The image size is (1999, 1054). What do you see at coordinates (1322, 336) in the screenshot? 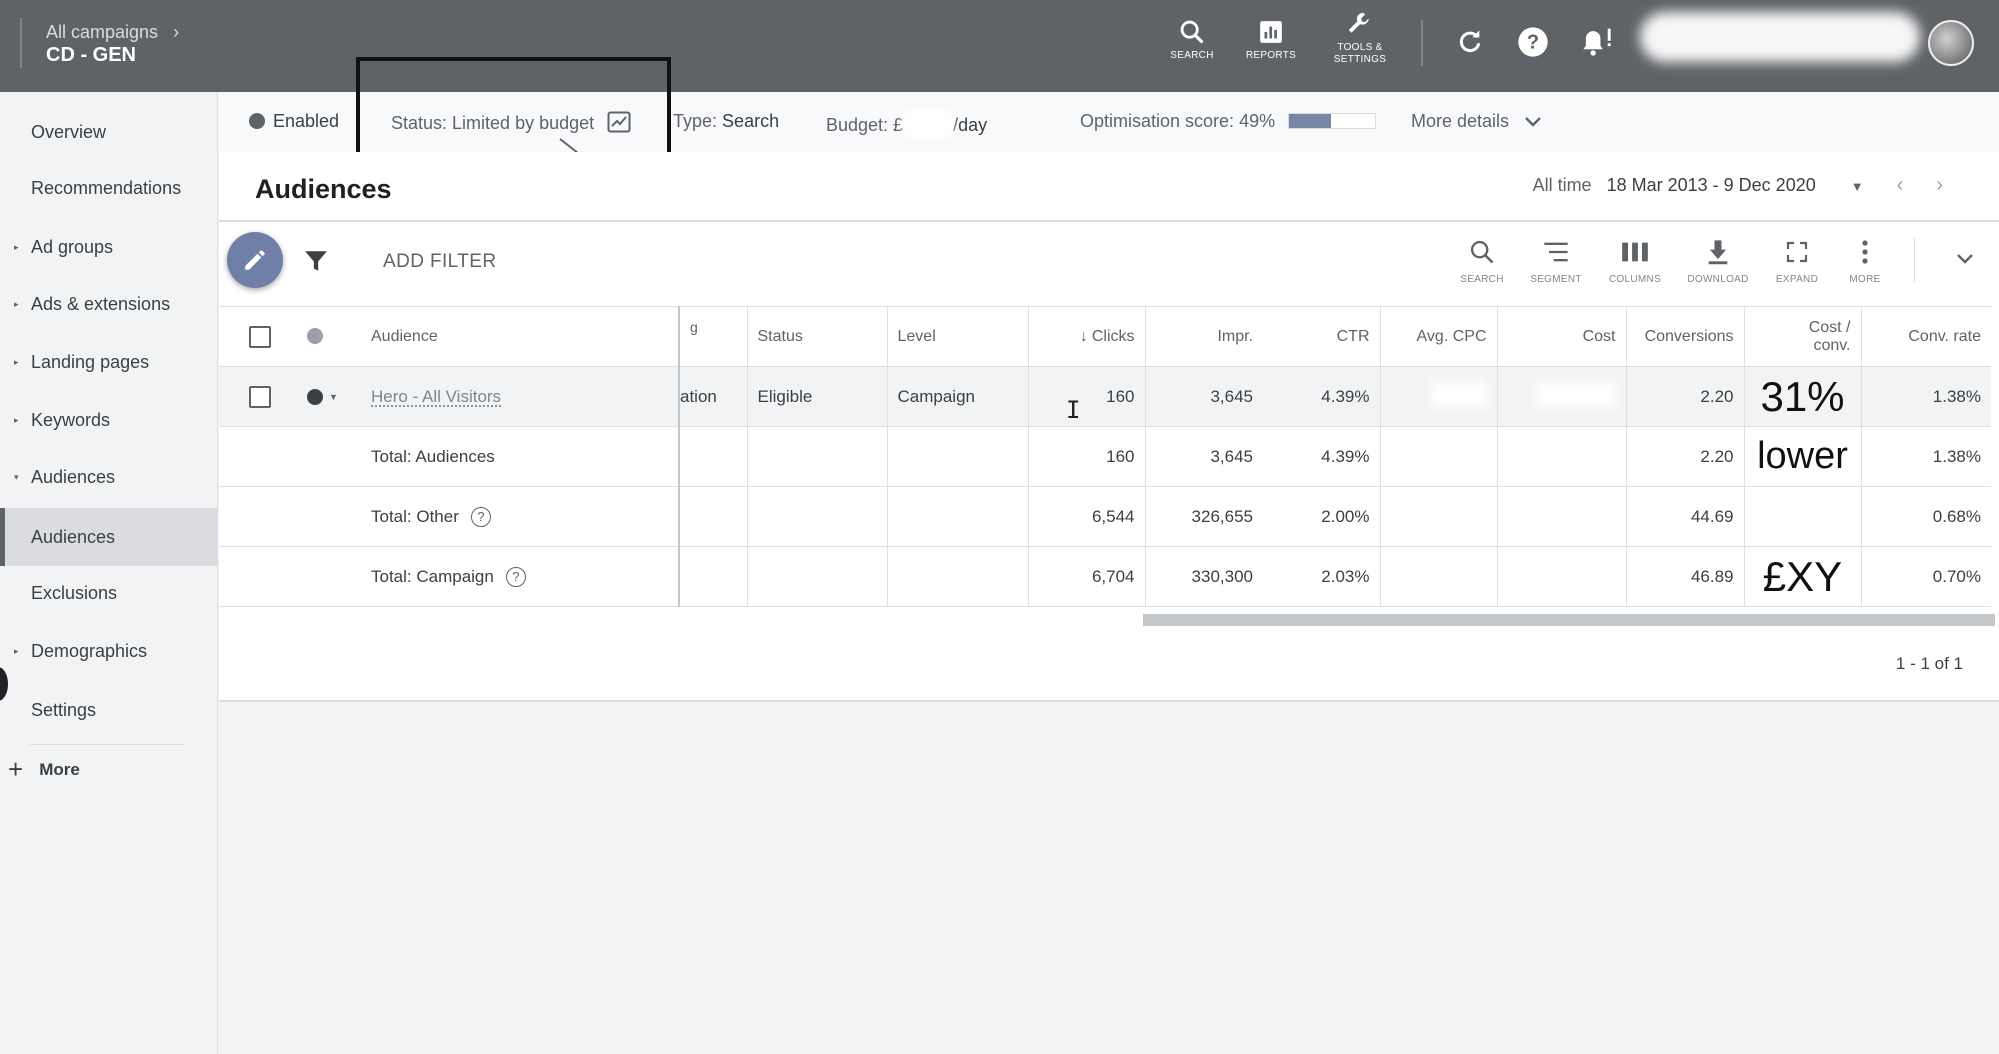
I see `header-ctr: CTR` at bounding box center [1322, 336].